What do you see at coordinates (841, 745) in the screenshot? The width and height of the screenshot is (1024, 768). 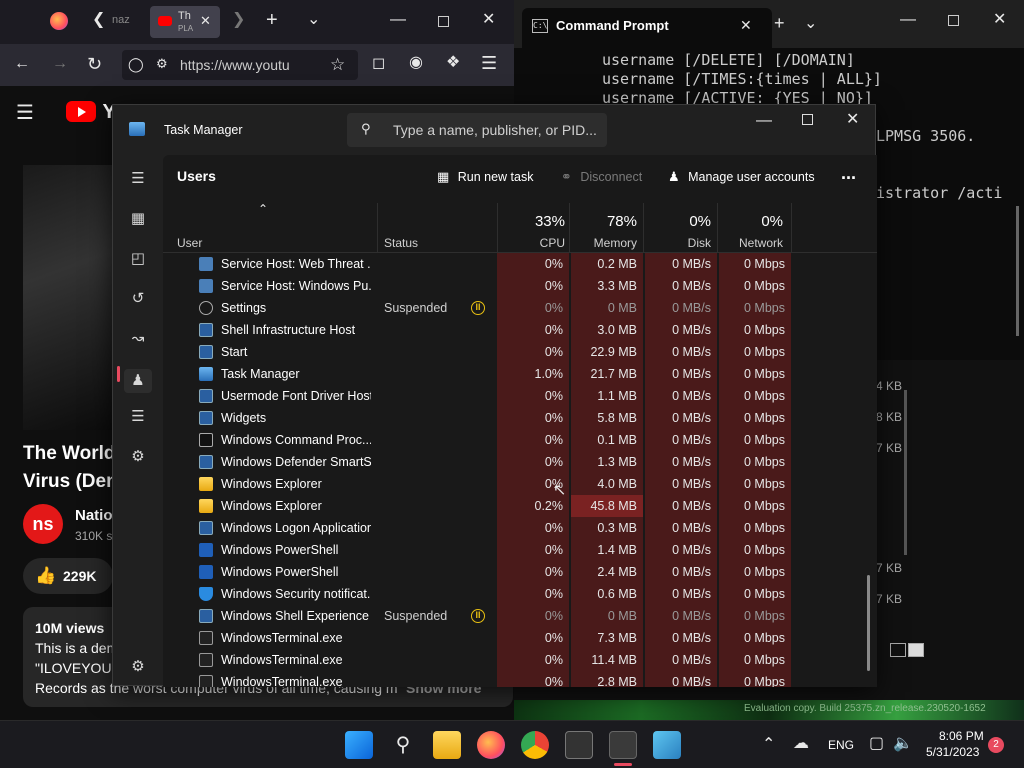 I see `language-indicator: ENG` at bounding box center [841, 745].